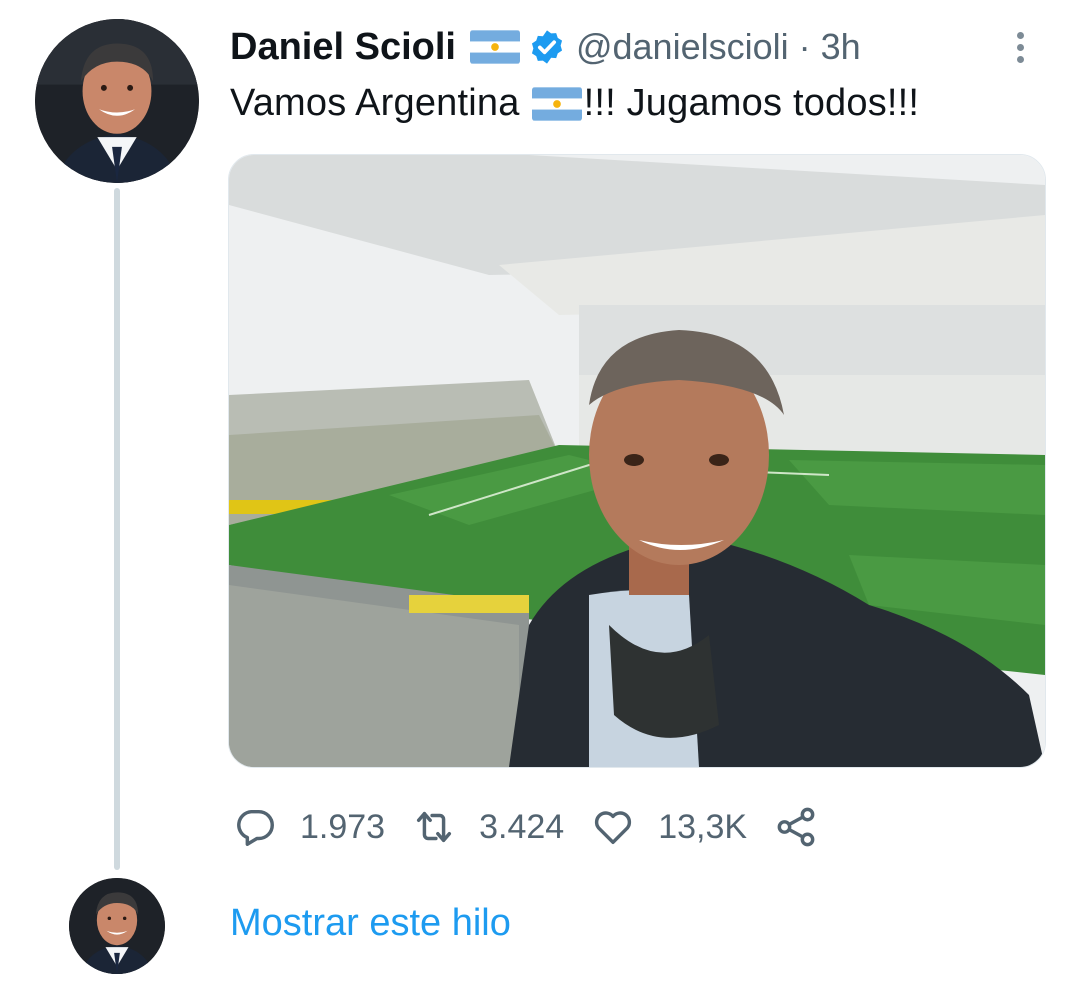 The image size is (1080, 989). I want to click on thread-connector-line, so click(117, 529).